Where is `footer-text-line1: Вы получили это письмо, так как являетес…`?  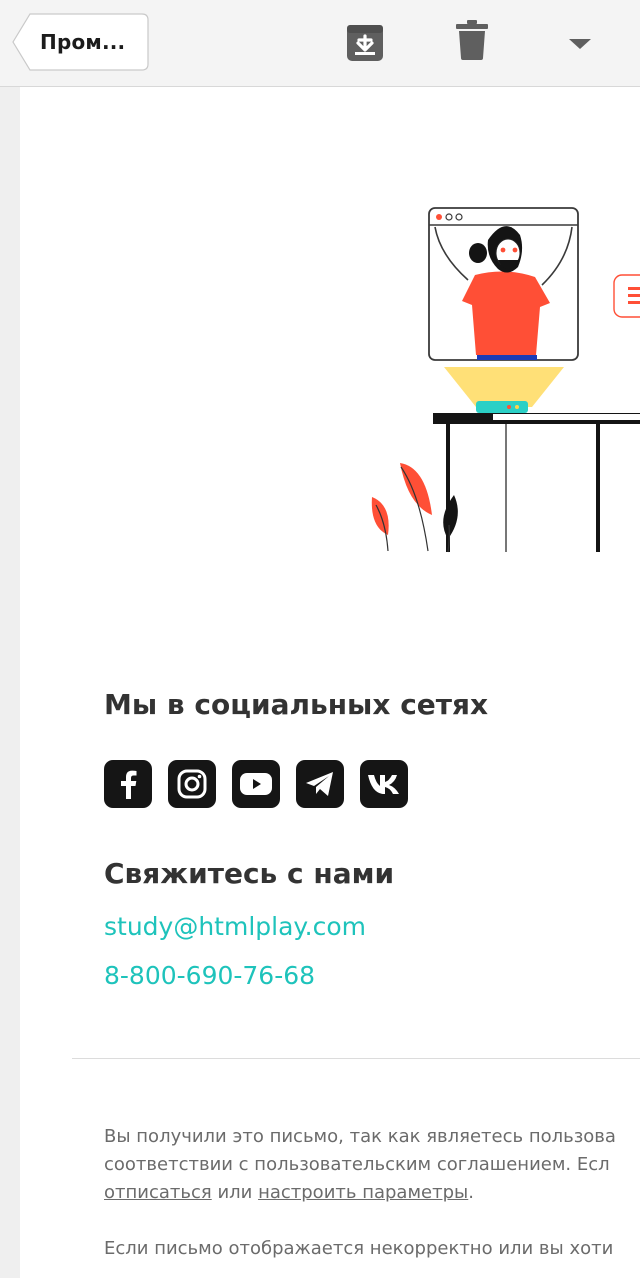
footer-text-line1: Вы получили это письмо, так как являетес… is located at coordinates (360, 1136).